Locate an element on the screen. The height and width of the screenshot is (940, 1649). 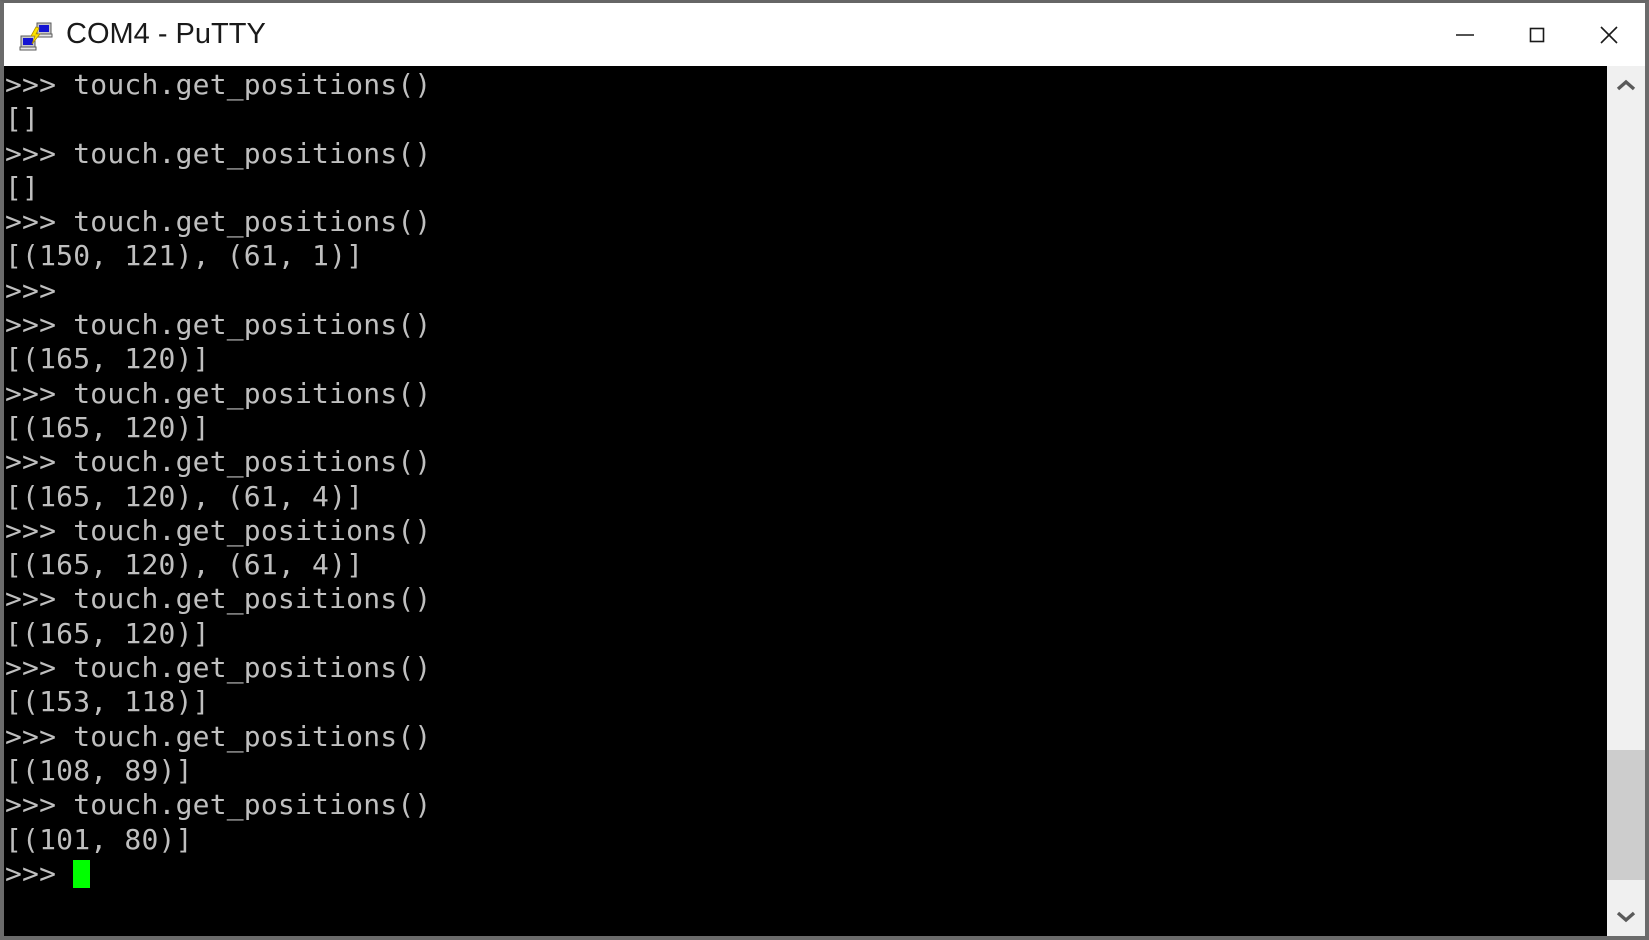
close-button is located at coordinates (1609, 34).